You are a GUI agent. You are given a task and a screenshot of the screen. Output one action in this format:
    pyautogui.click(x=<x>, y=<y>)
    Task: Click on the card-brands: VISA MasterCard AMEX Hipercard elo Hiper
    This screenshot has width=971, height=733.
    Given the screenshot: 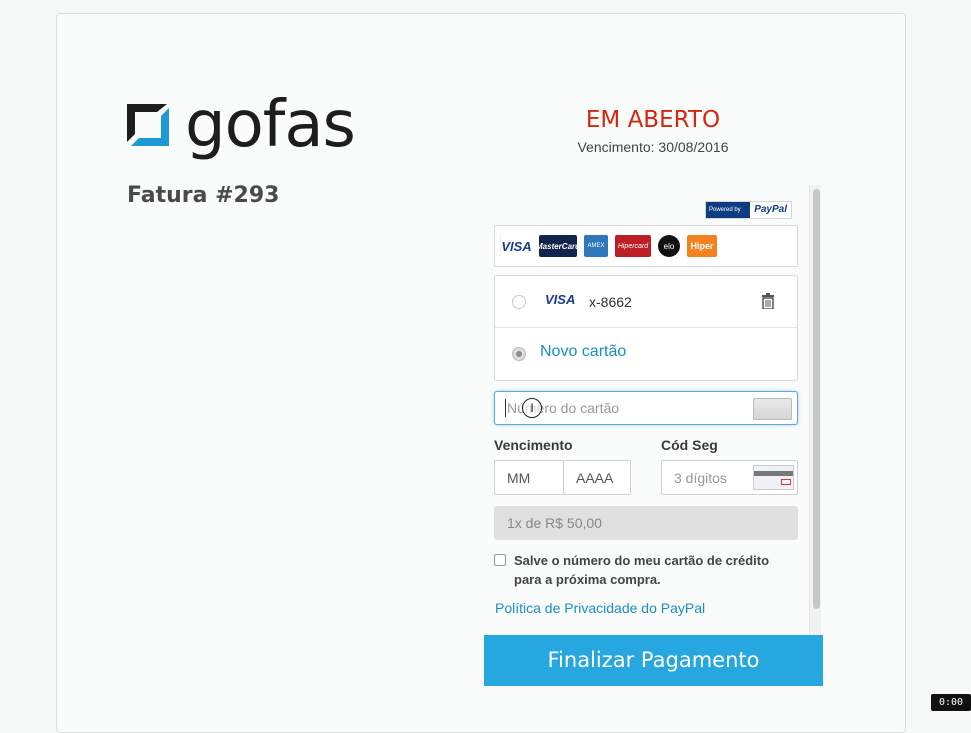 What is the action you would take?
    pyautogui.click(x=646, y=246)
    